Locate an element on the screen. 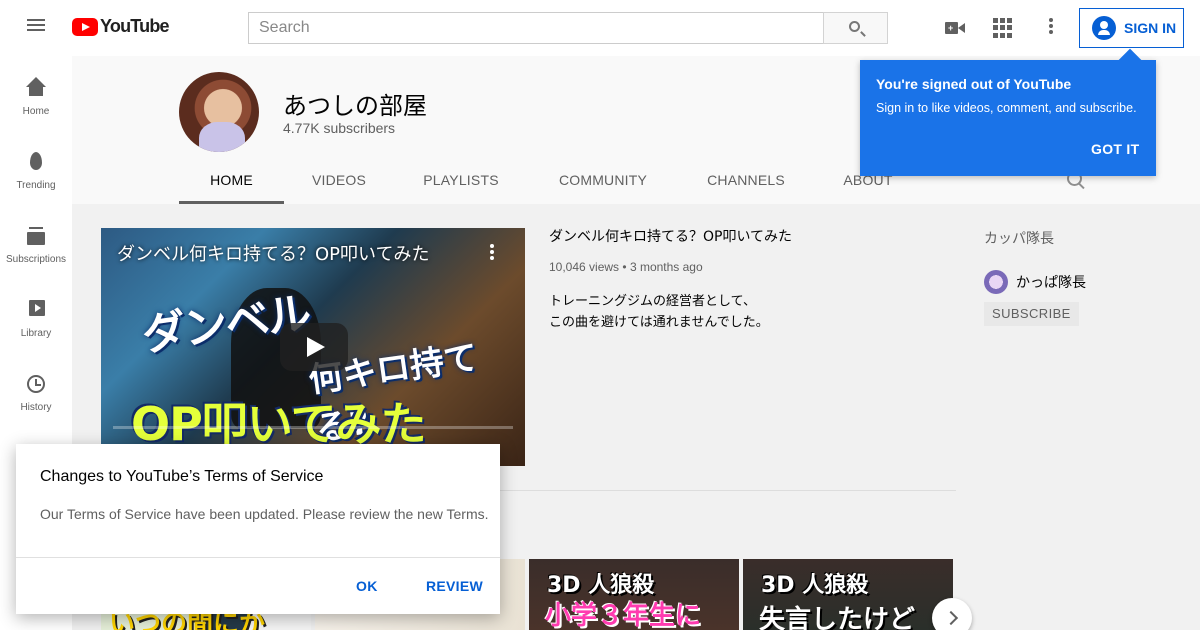 The width and height of the screenshot is (1200, 630). sign-in-label: SIGN IN is located at coordinates (1150, 28).